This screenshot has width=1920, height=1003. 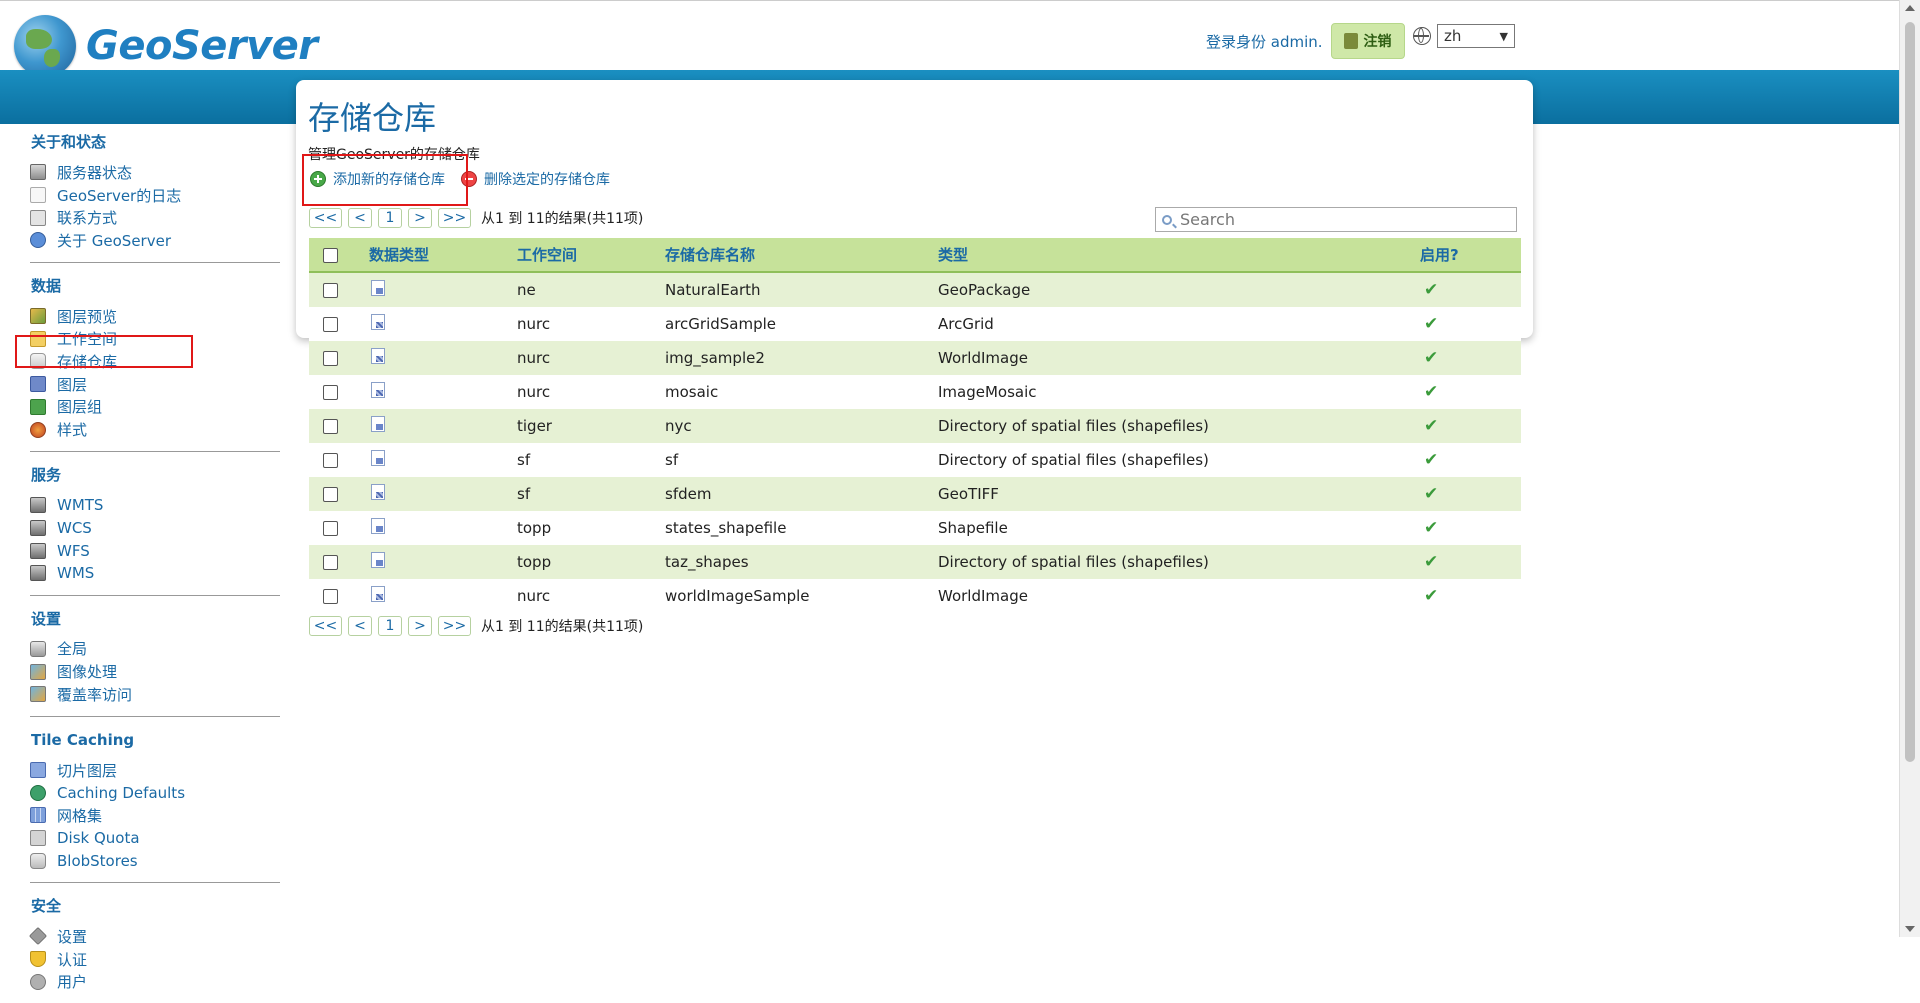 What do you see at coordinates (1910, 929) in the screenshot?
I see `scroll-down-icon` at bounding box center [1910, 929].